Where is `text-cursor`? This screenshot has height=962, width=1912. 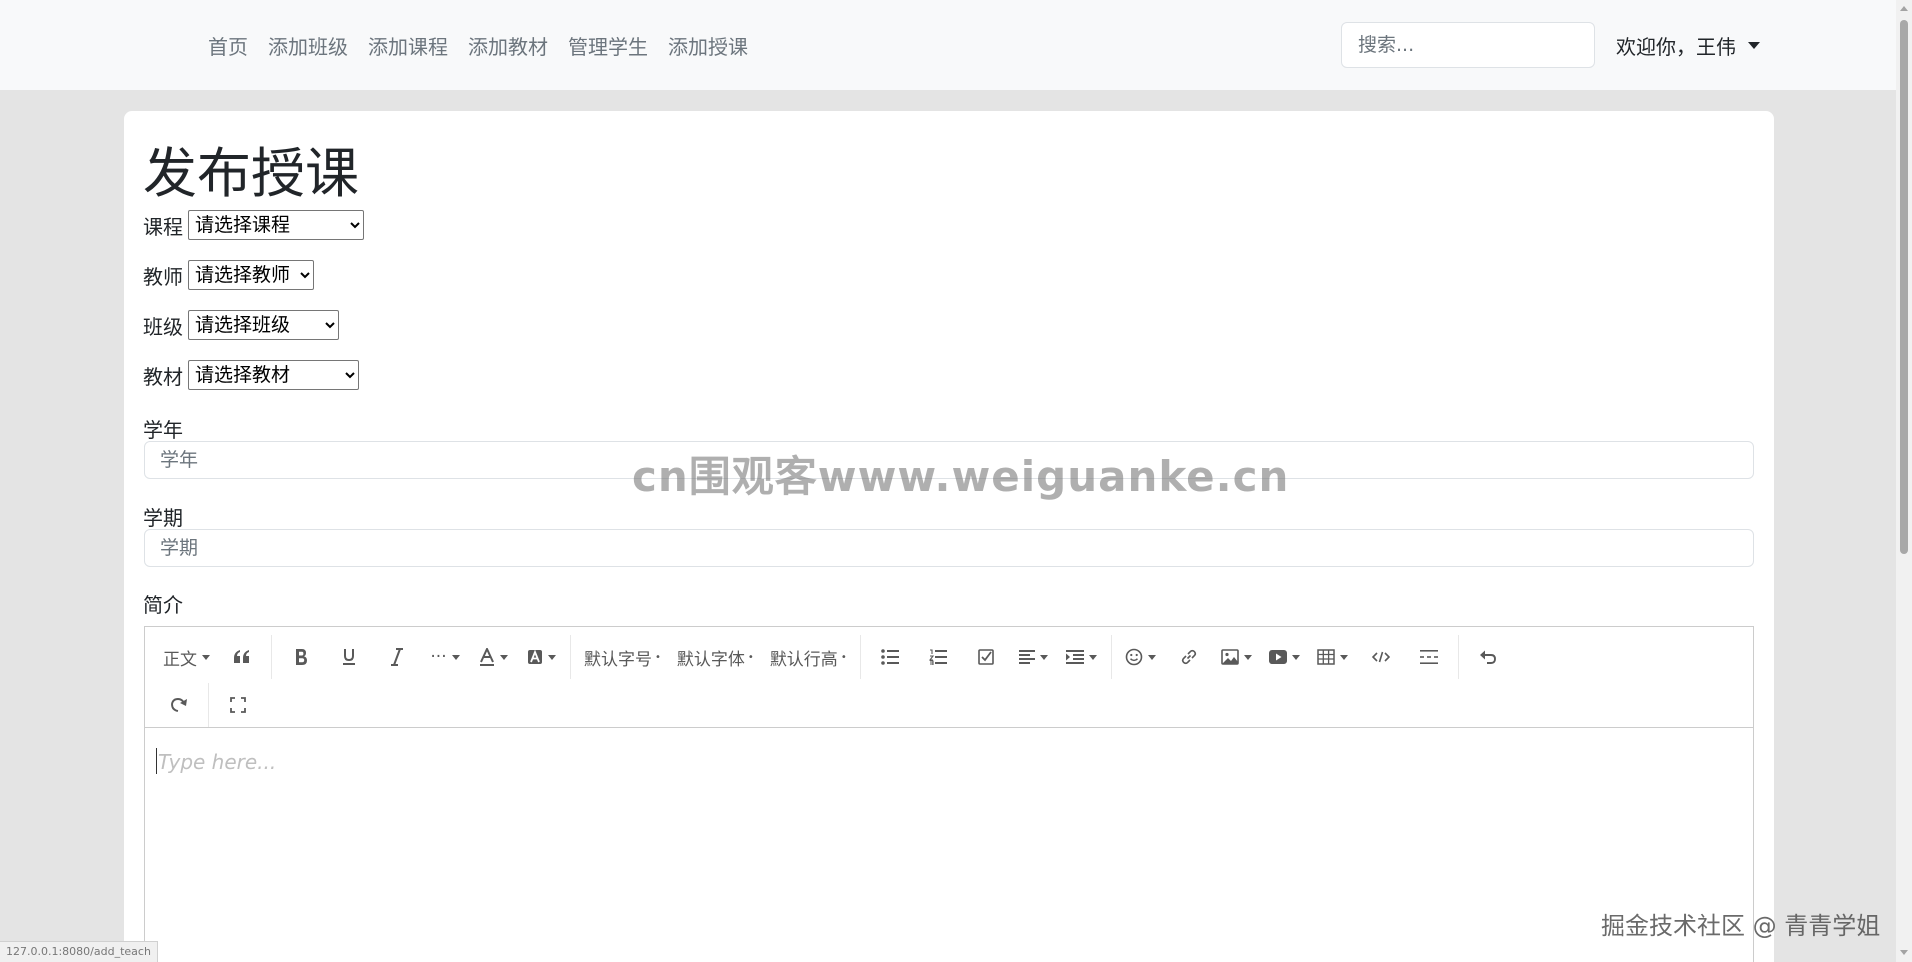 text-cursor is located at coordinates (156, 761).